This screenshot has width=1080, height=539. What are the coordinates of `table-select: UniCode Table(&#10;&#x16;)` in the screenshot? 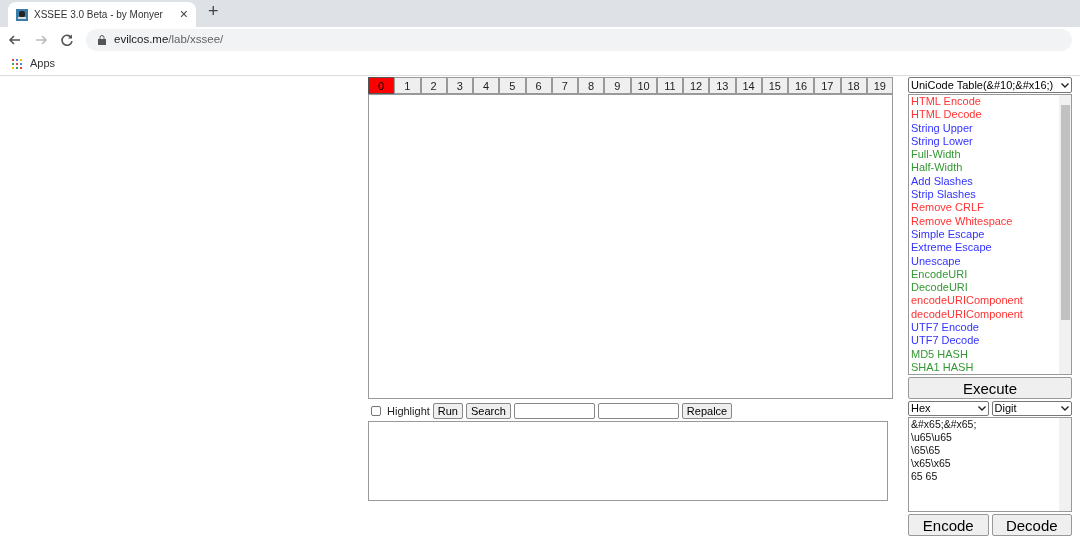 It's located at (990, 85).